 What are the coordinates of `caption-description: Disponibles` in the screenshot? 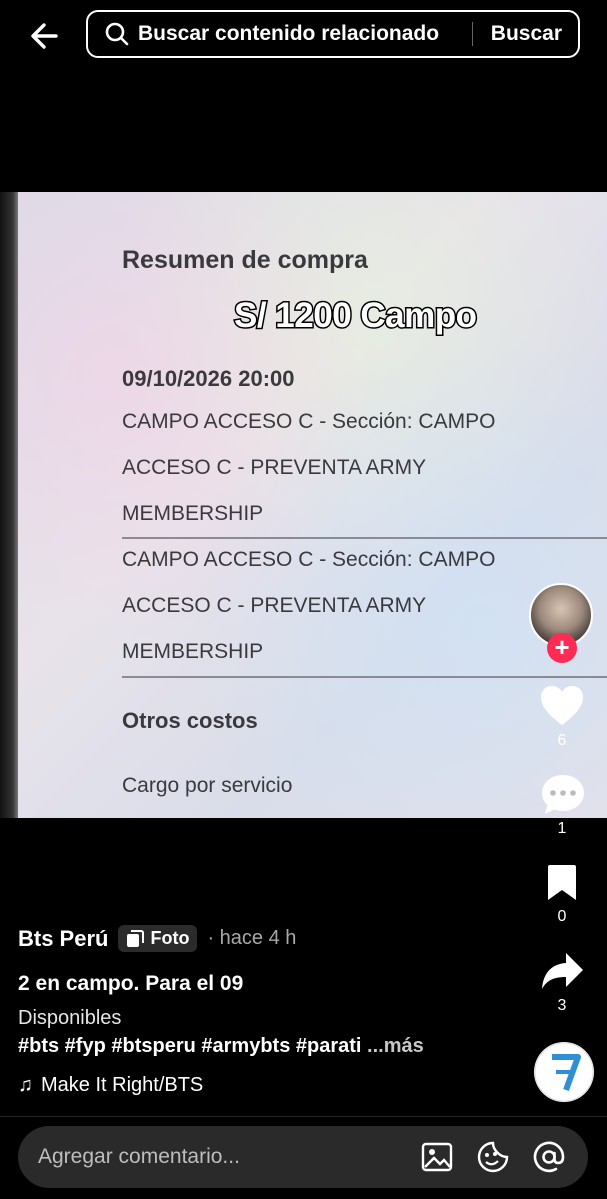 It's located at (70, 1018).